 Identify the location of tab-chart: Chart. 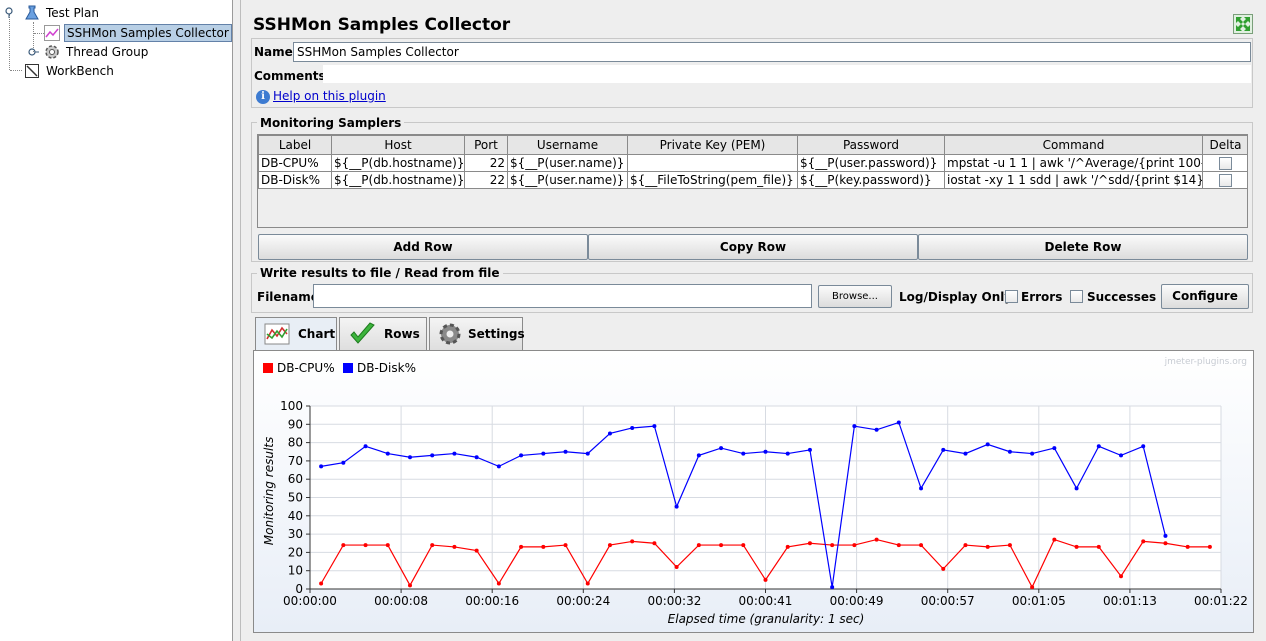
(296, 334).